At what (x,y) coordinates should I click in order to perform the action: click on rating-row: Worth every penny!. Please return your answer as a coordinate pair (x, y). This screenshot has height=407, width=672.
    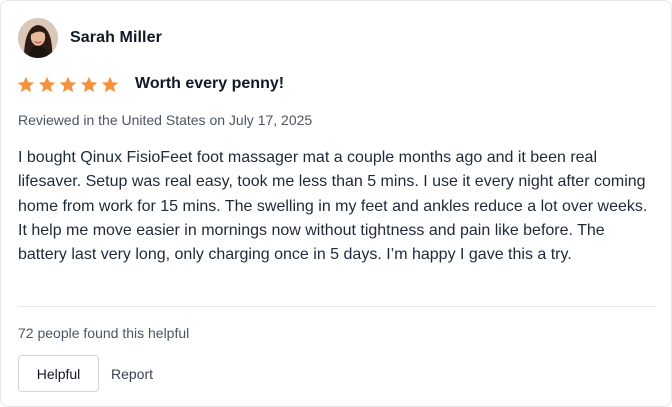
    Looking at the image, I should click on (150, 84).